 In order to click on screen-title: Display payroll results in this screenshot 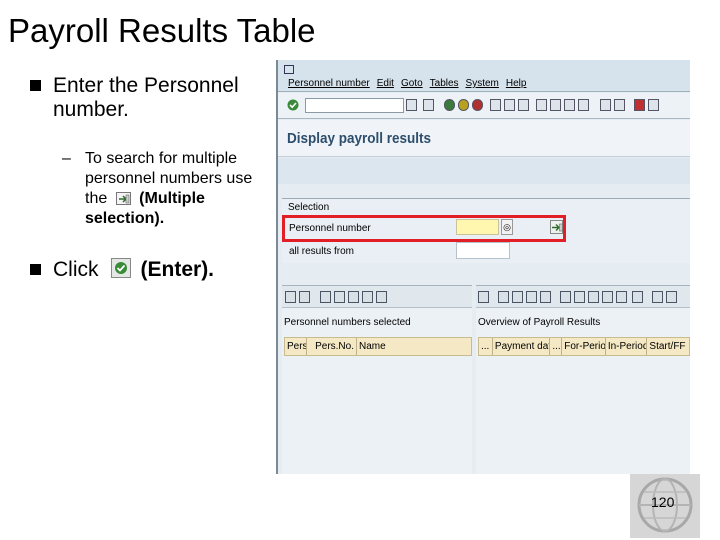, I will do `click(359, 138)`.